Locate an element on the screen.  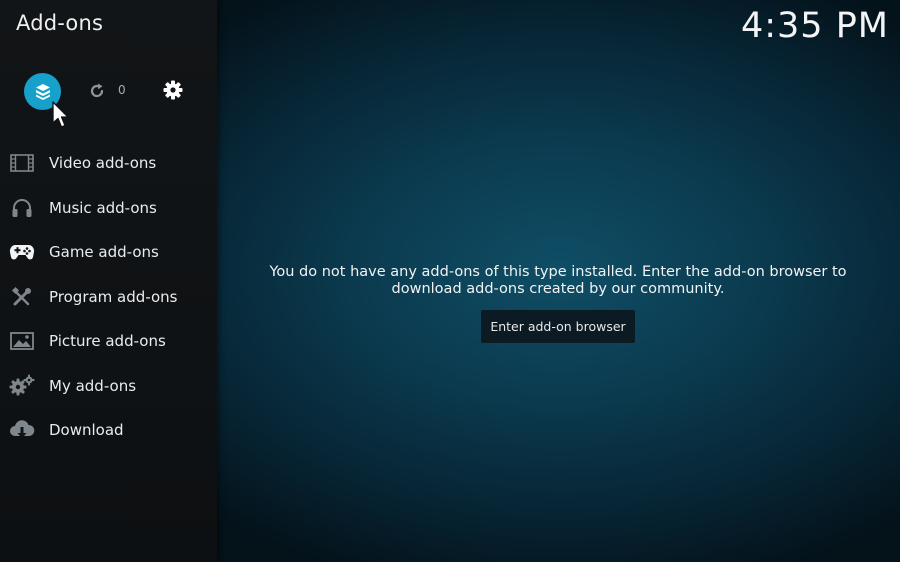
enter-addon-browser-button: Enter add-on browser is located at coordinates (558, 326).